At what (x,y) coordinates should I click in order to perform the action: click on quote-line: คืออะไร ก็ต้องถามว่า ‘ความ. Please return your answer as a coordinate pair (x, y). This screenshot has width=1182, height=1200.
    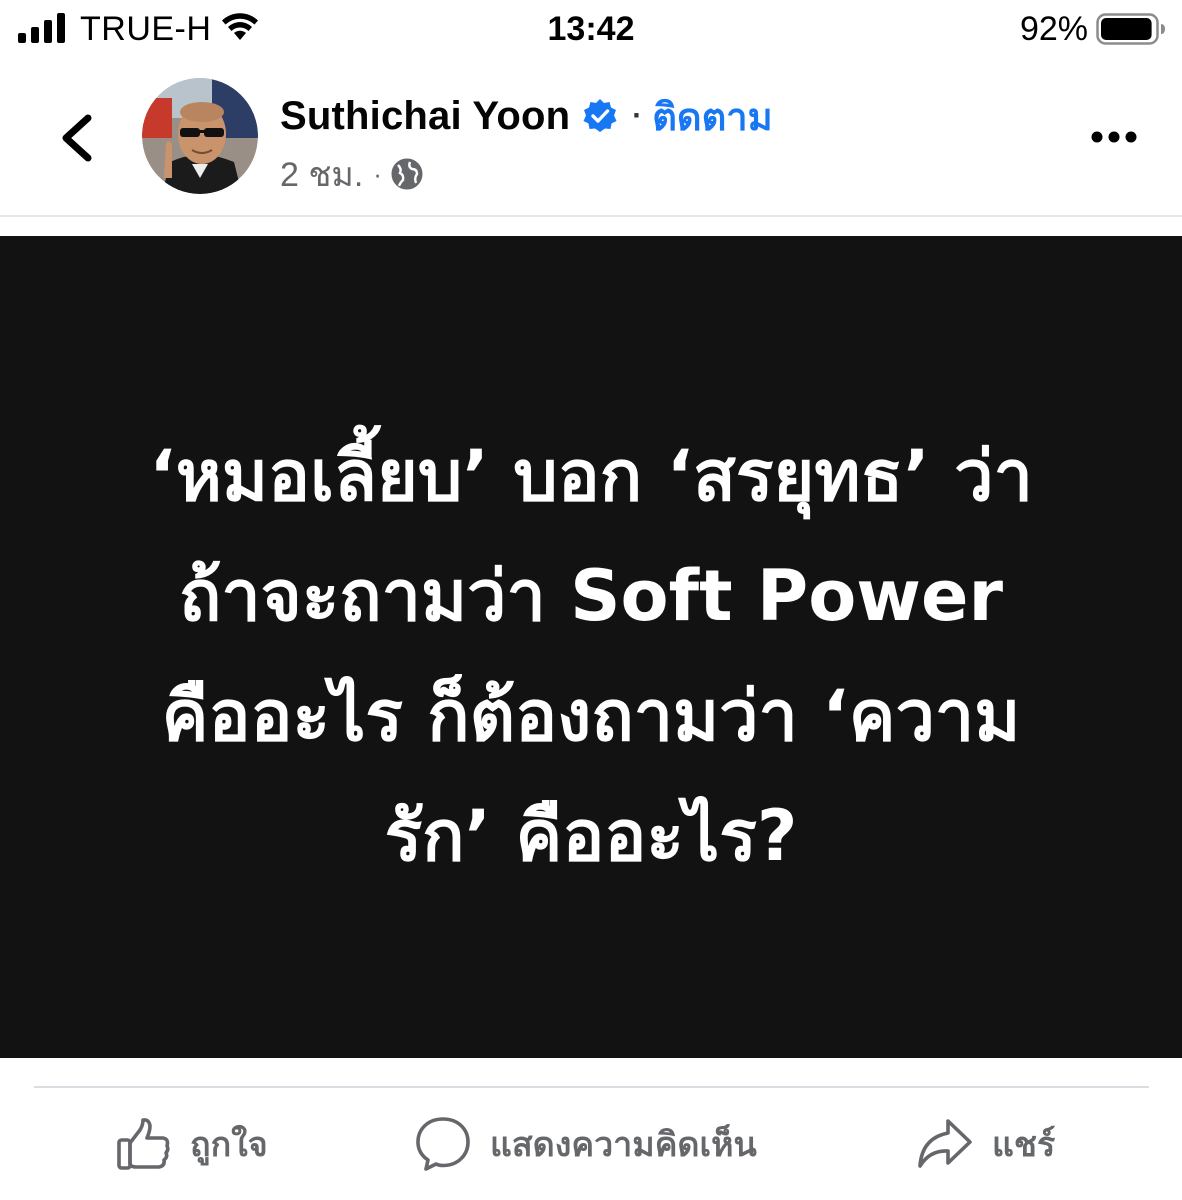
    Looking at the image, I should click on (591, 716).